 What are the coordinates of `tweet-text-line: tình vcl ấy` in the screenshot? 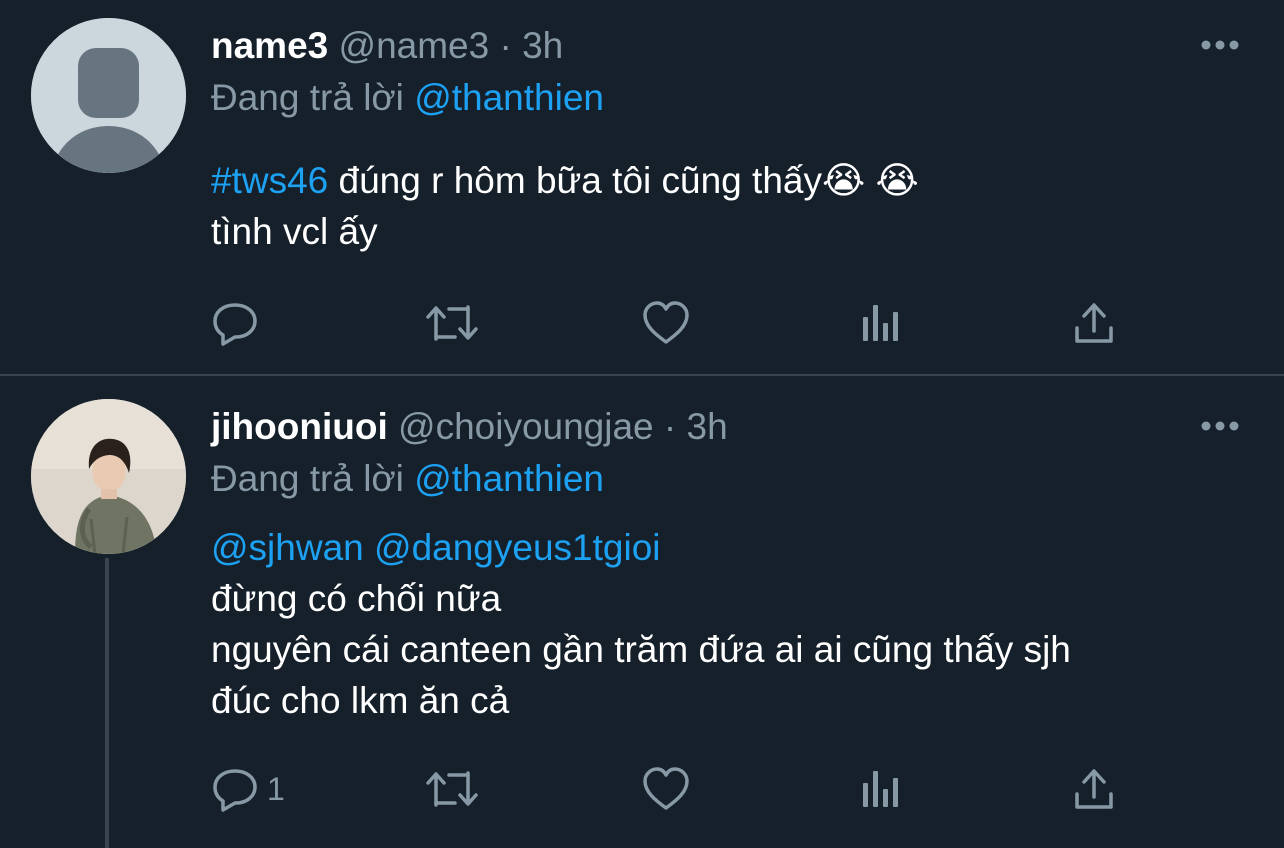 It's located at (294, 231).